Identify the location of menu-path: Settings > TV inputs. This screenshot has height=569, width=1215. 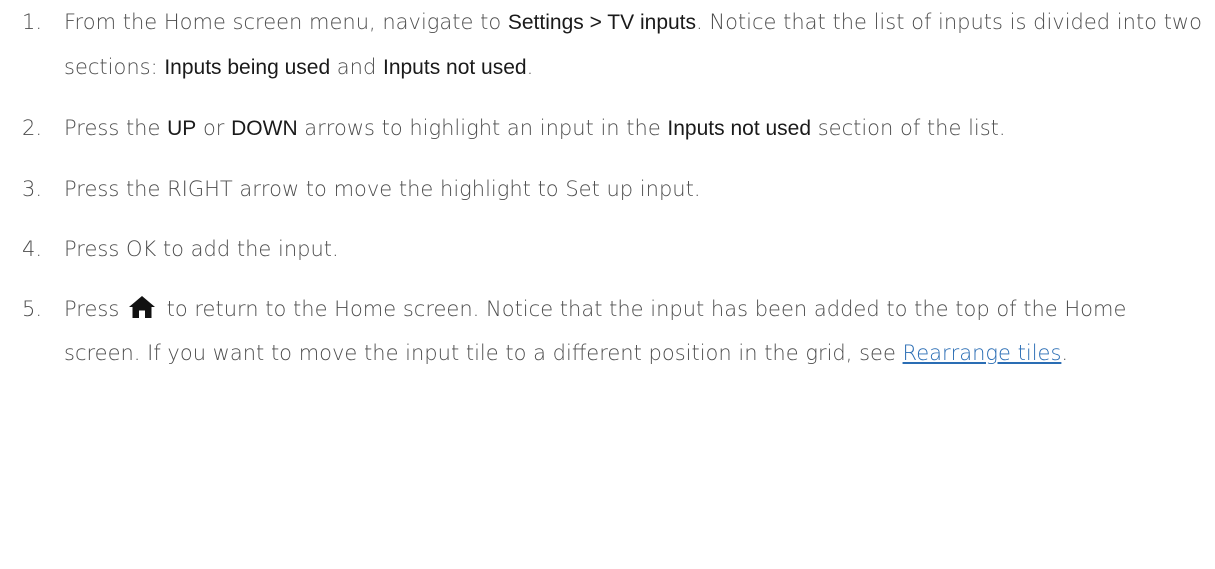
(602, 22).